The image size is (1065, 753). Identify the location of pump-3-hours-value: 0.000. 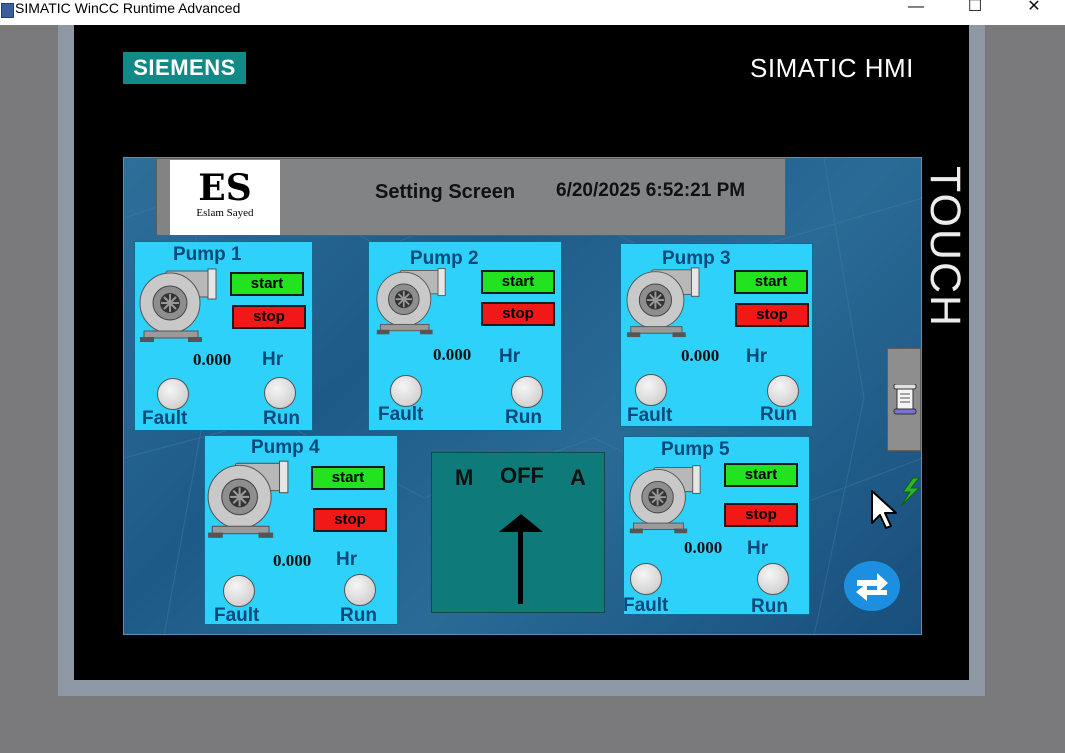
(700, 355).